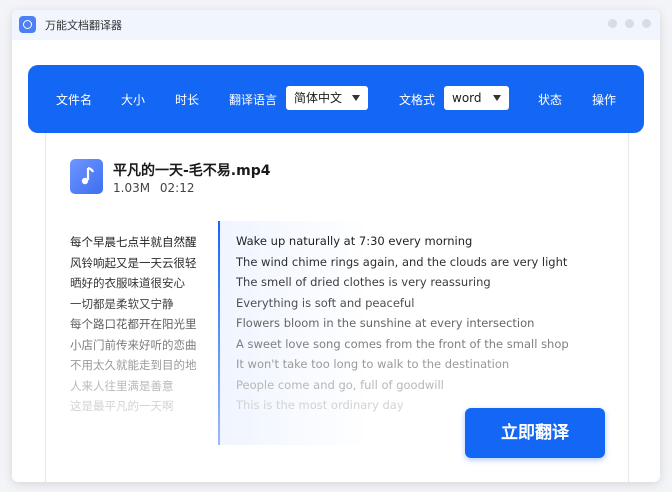  What do you see at coordinates (612, 23) in the screenshot?
I see `minimize-icon` at bounding box center [612, 23].